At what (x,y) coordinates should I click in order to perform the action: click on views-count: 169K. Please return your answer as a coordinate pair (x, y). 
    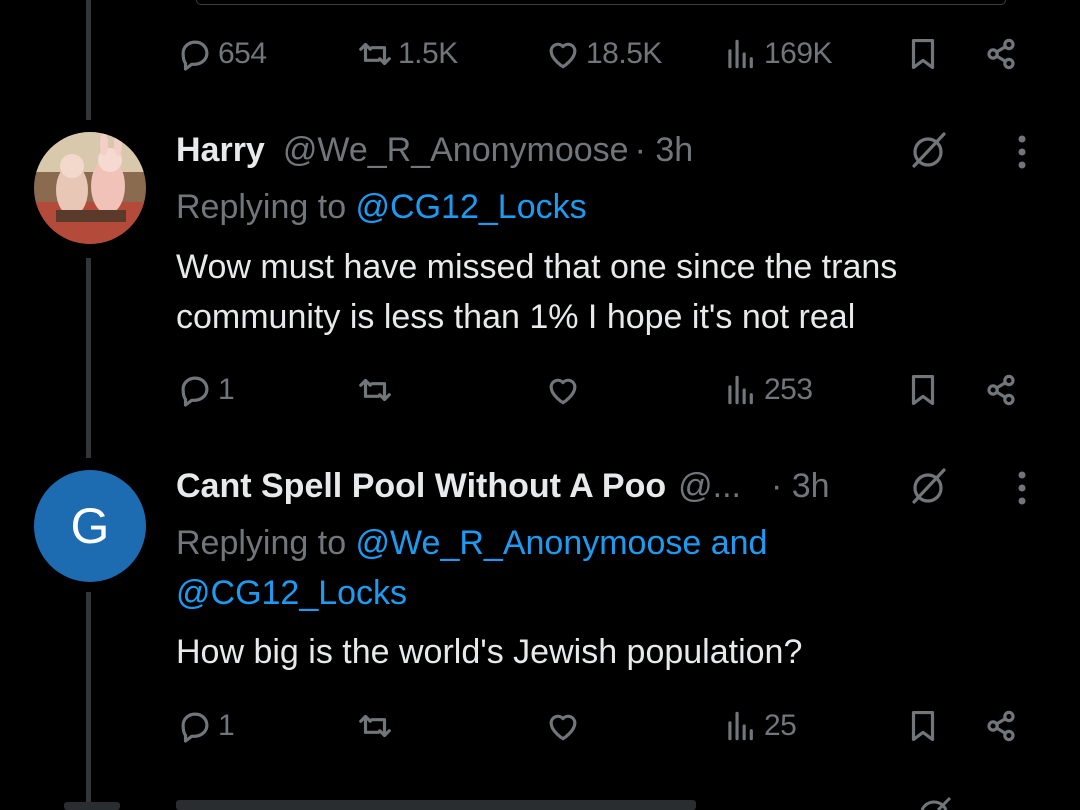
    Looking at the image, I should click on (798, 53).